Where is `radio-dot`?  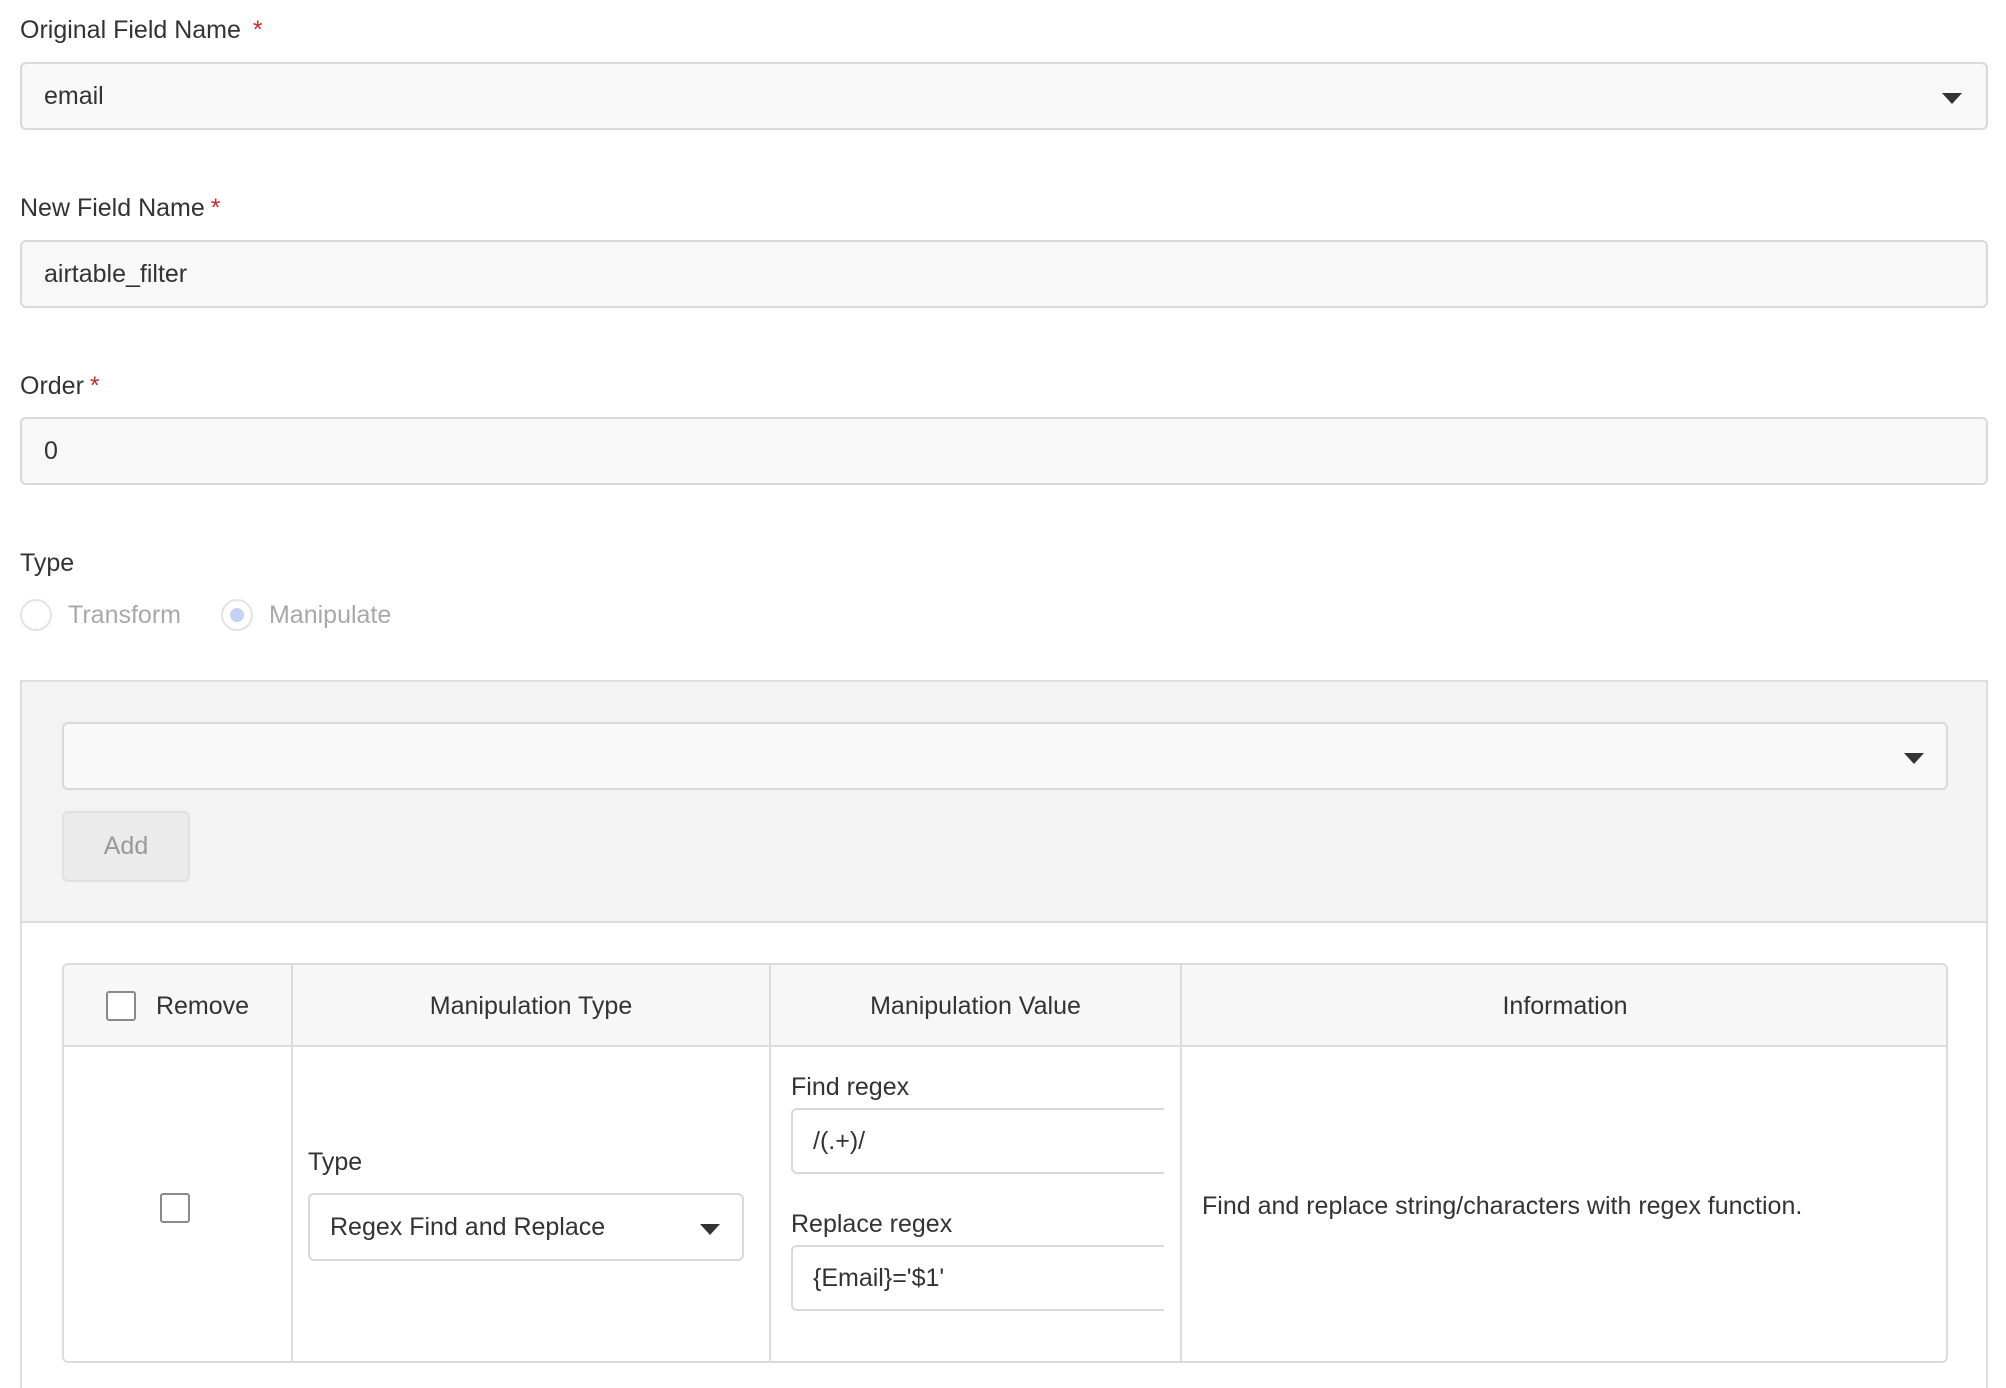
radio-dot is located at coordinates (236, 615).